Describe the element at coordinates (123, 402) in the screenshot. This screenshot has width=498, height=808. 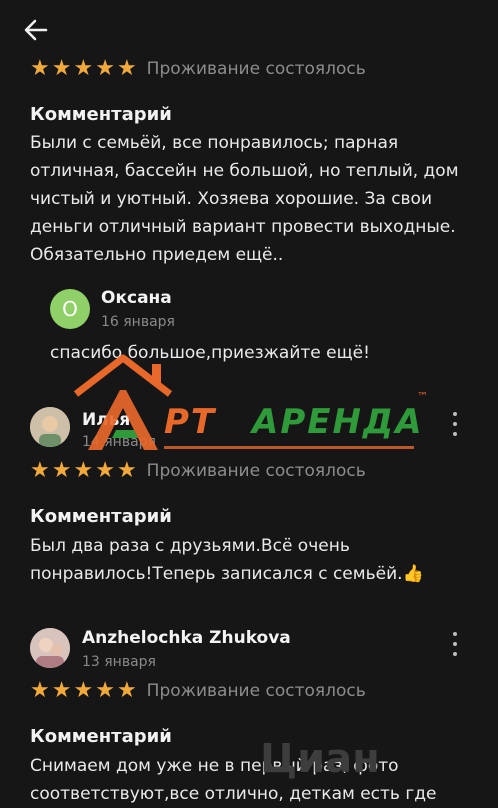
I see `house-logo-icon` at that location.